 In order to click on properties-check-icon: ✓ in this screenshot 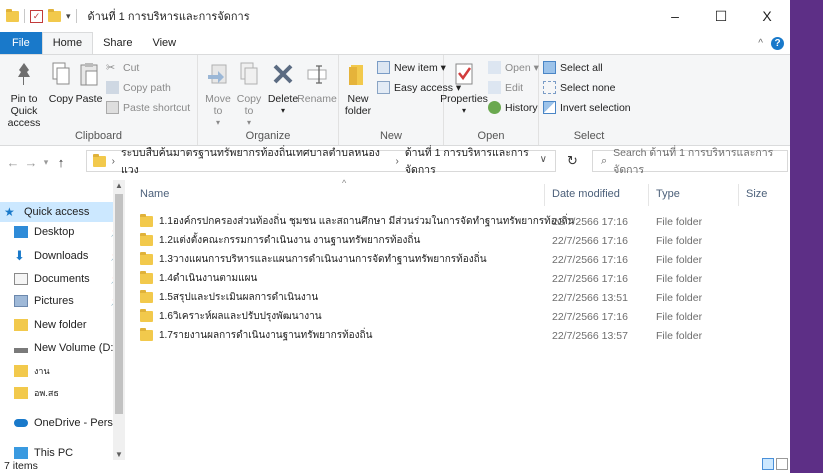, I will do `click(36, 16)`.